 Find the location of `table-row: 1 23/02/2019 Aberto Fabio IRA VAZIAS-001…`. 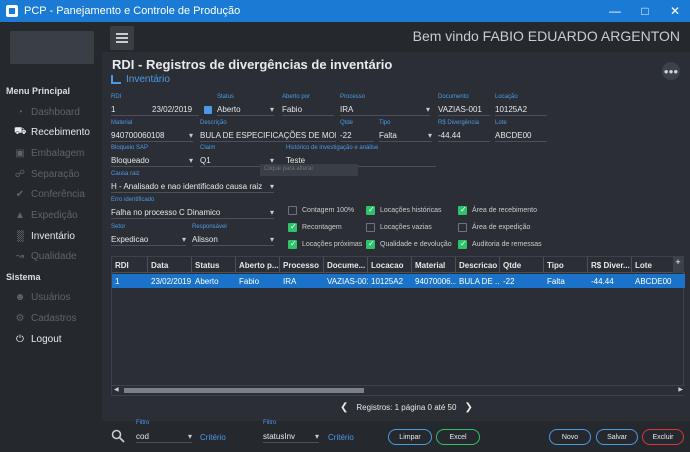

table-row: 1 23/02/2019 Aberto Fabio IRA VAZIAS-001… is located at coordinates (398, 281).